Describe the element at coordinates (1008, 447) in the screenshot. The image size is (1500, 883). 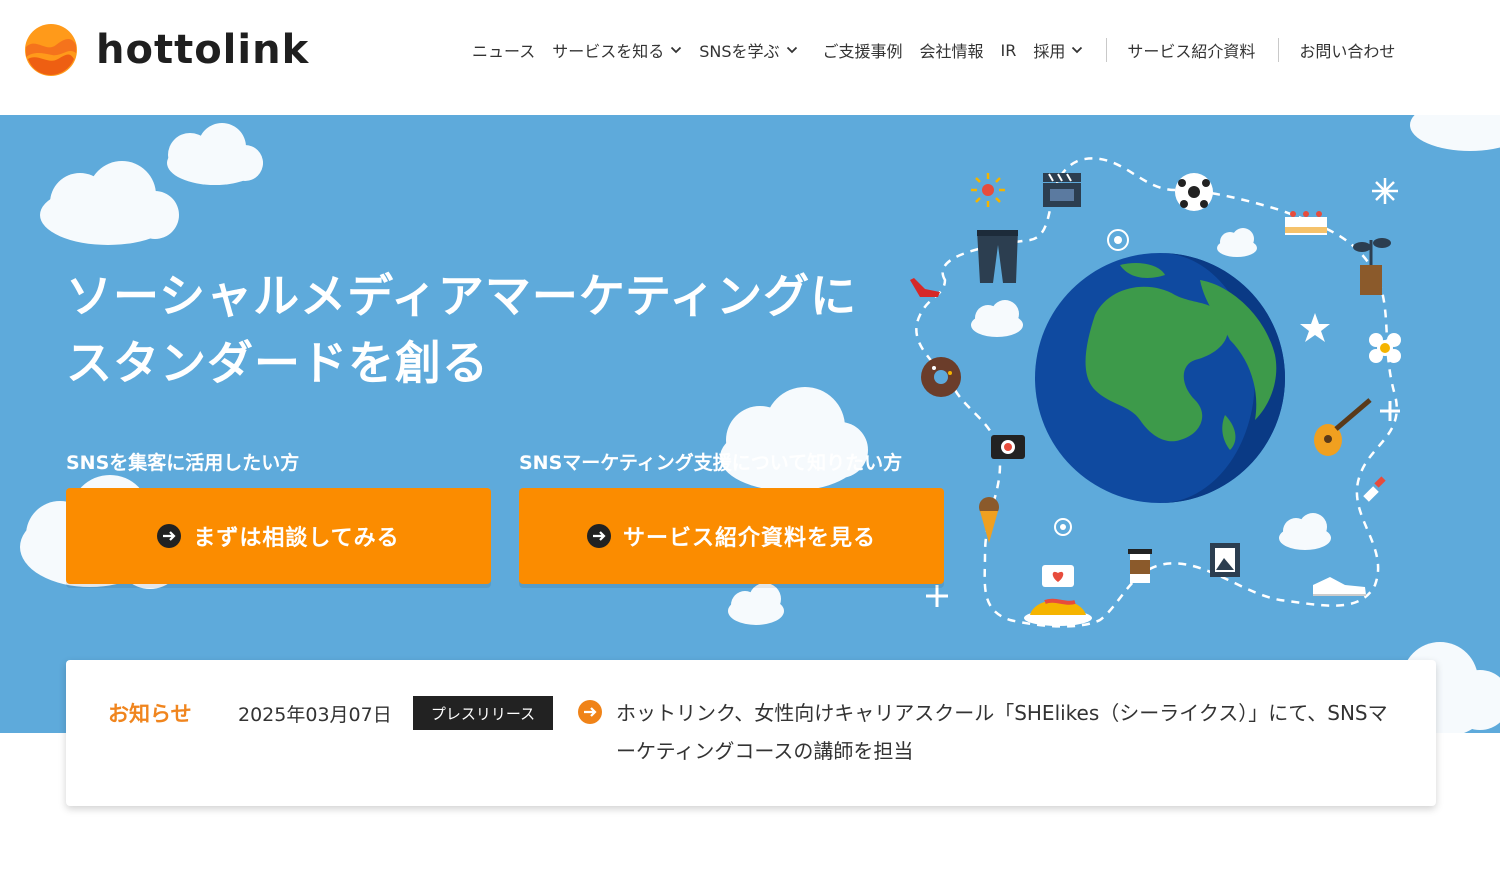
I see `camera-icon` at that location.